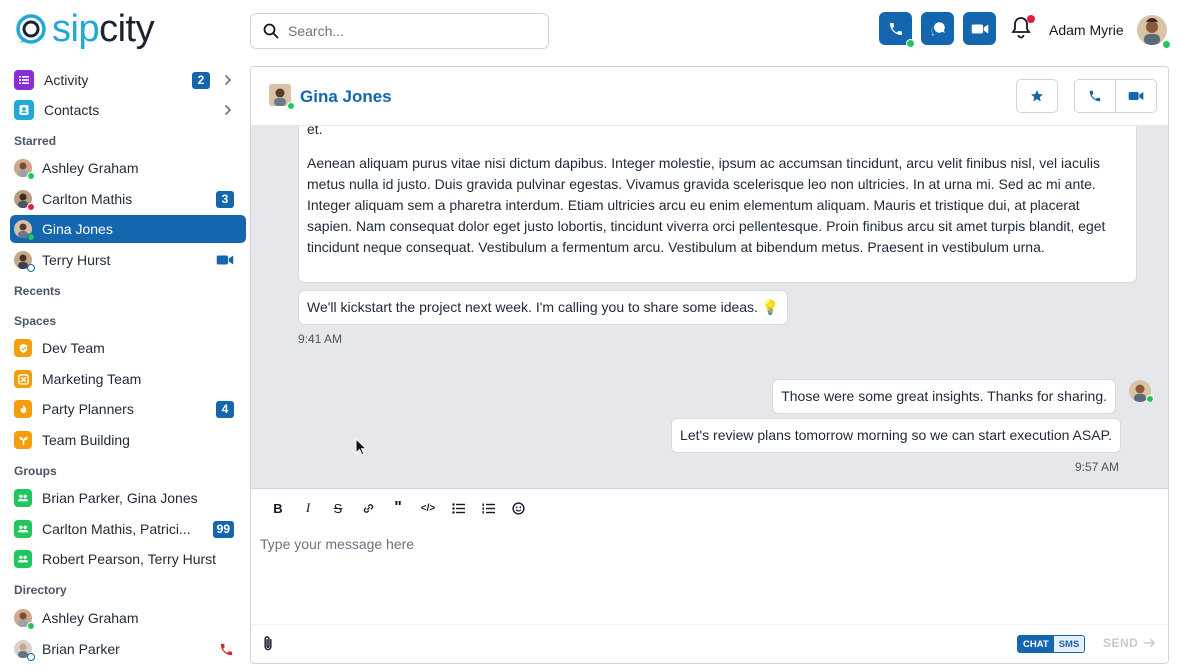 This screenshot has height=670, width=1180. What do you see at coordinates (37, 291) in the screenshot?
I see `section-recents: Recents` at bounding box center [37, 291].